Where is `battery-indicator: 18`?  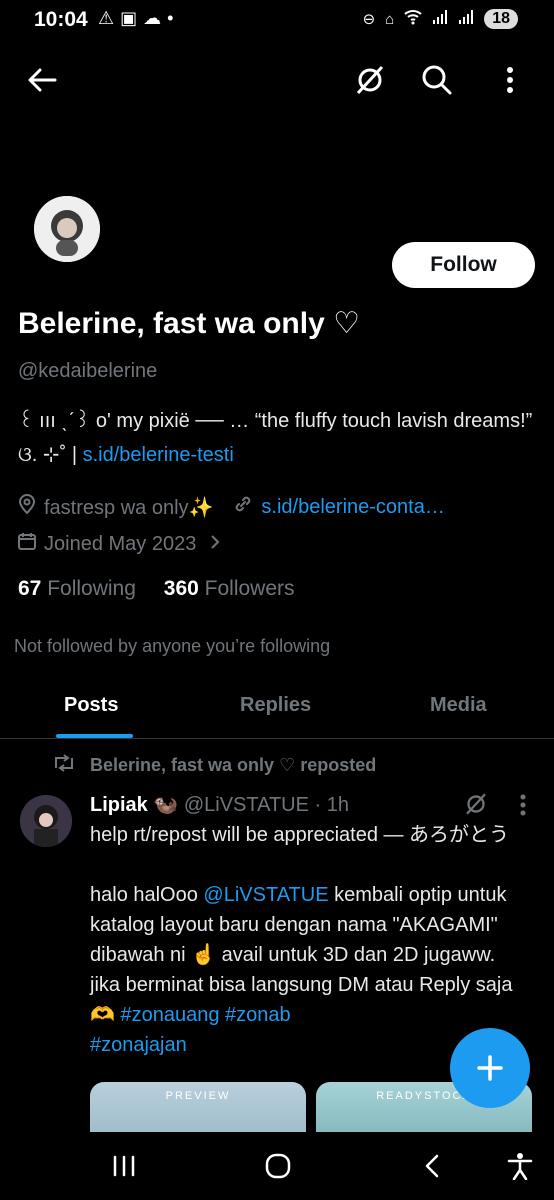
battery-indicator: 18 is located at coordinates (501, 19).